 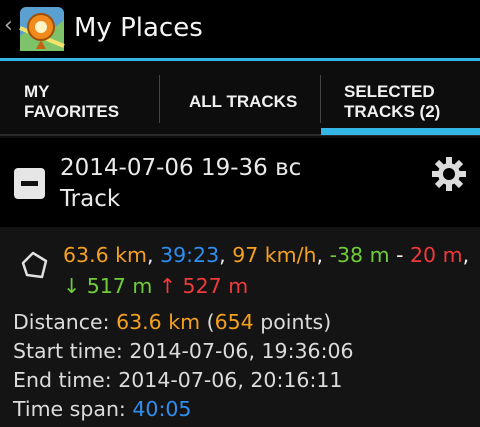 What do you see at coordinates (181, 168) in the screenshot?
I see `group-title-line1: 2014-07-06 19-36 вс` at bounding box center [181, 168].